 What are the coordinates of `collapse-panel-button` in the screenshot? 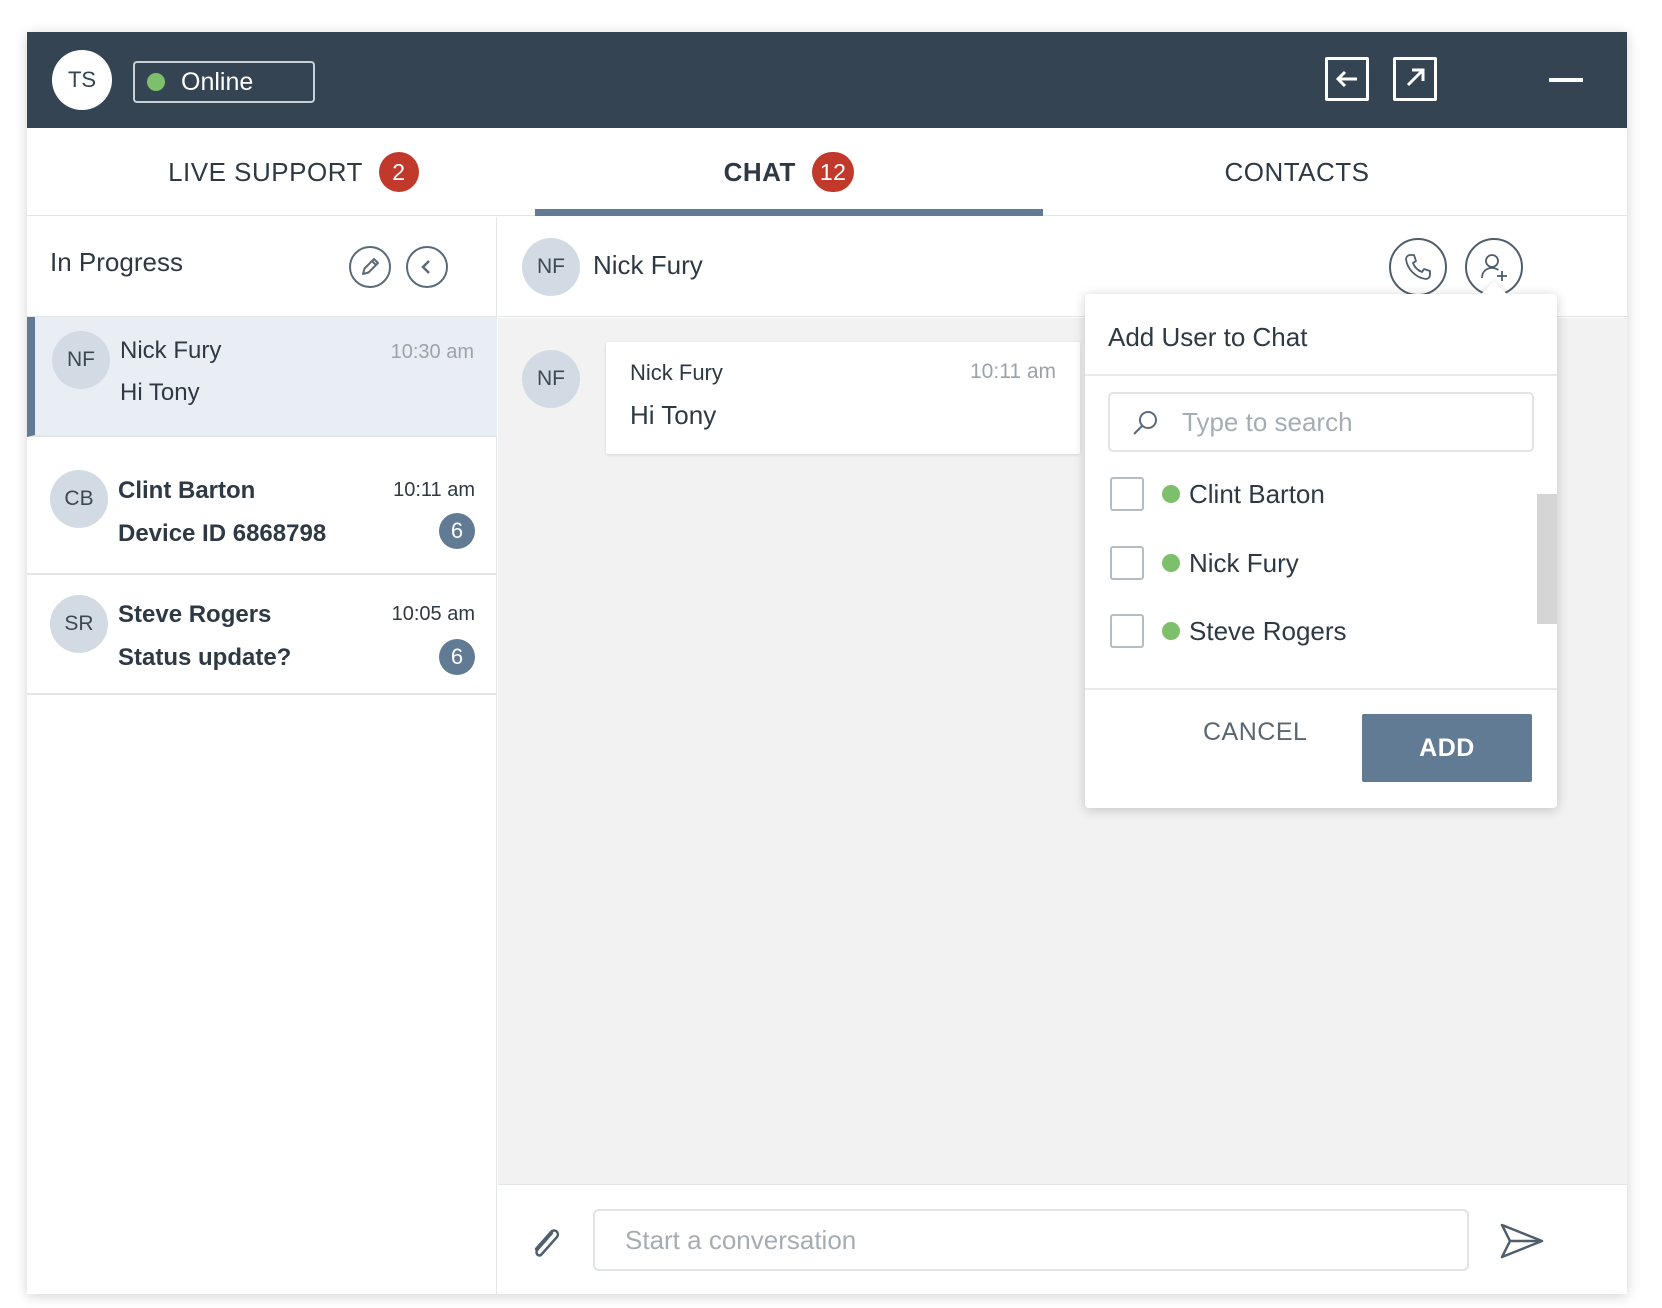 It's located at (427, 267).